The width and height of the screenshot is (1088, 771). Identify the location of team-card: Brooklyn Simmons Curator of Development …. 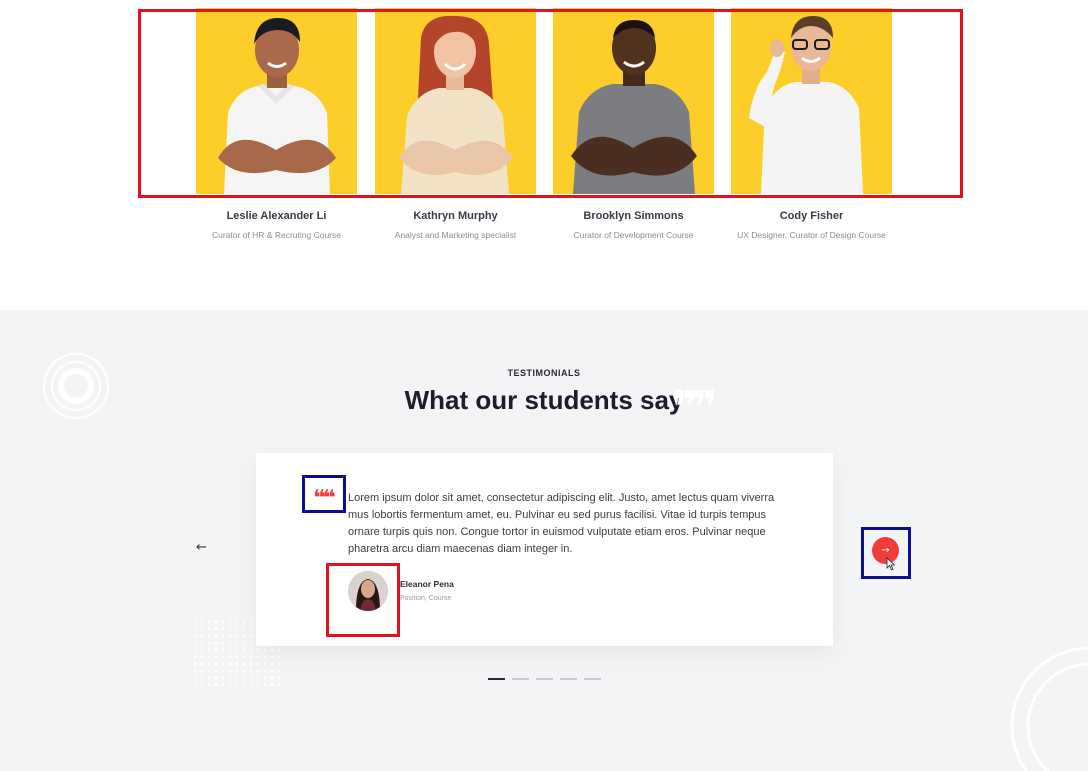
(633, 124).